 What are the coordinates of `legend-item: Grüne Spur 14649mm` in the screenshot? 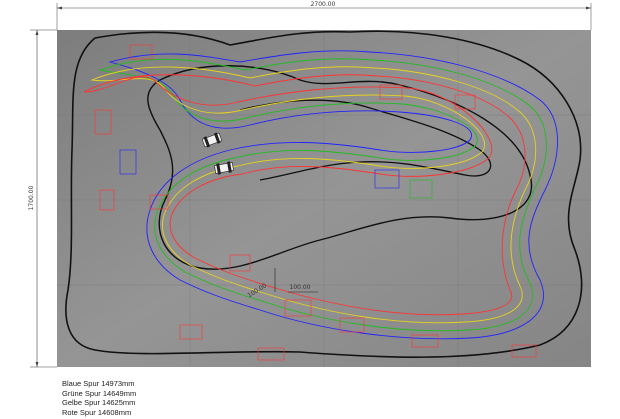 It's located at (99, 393).